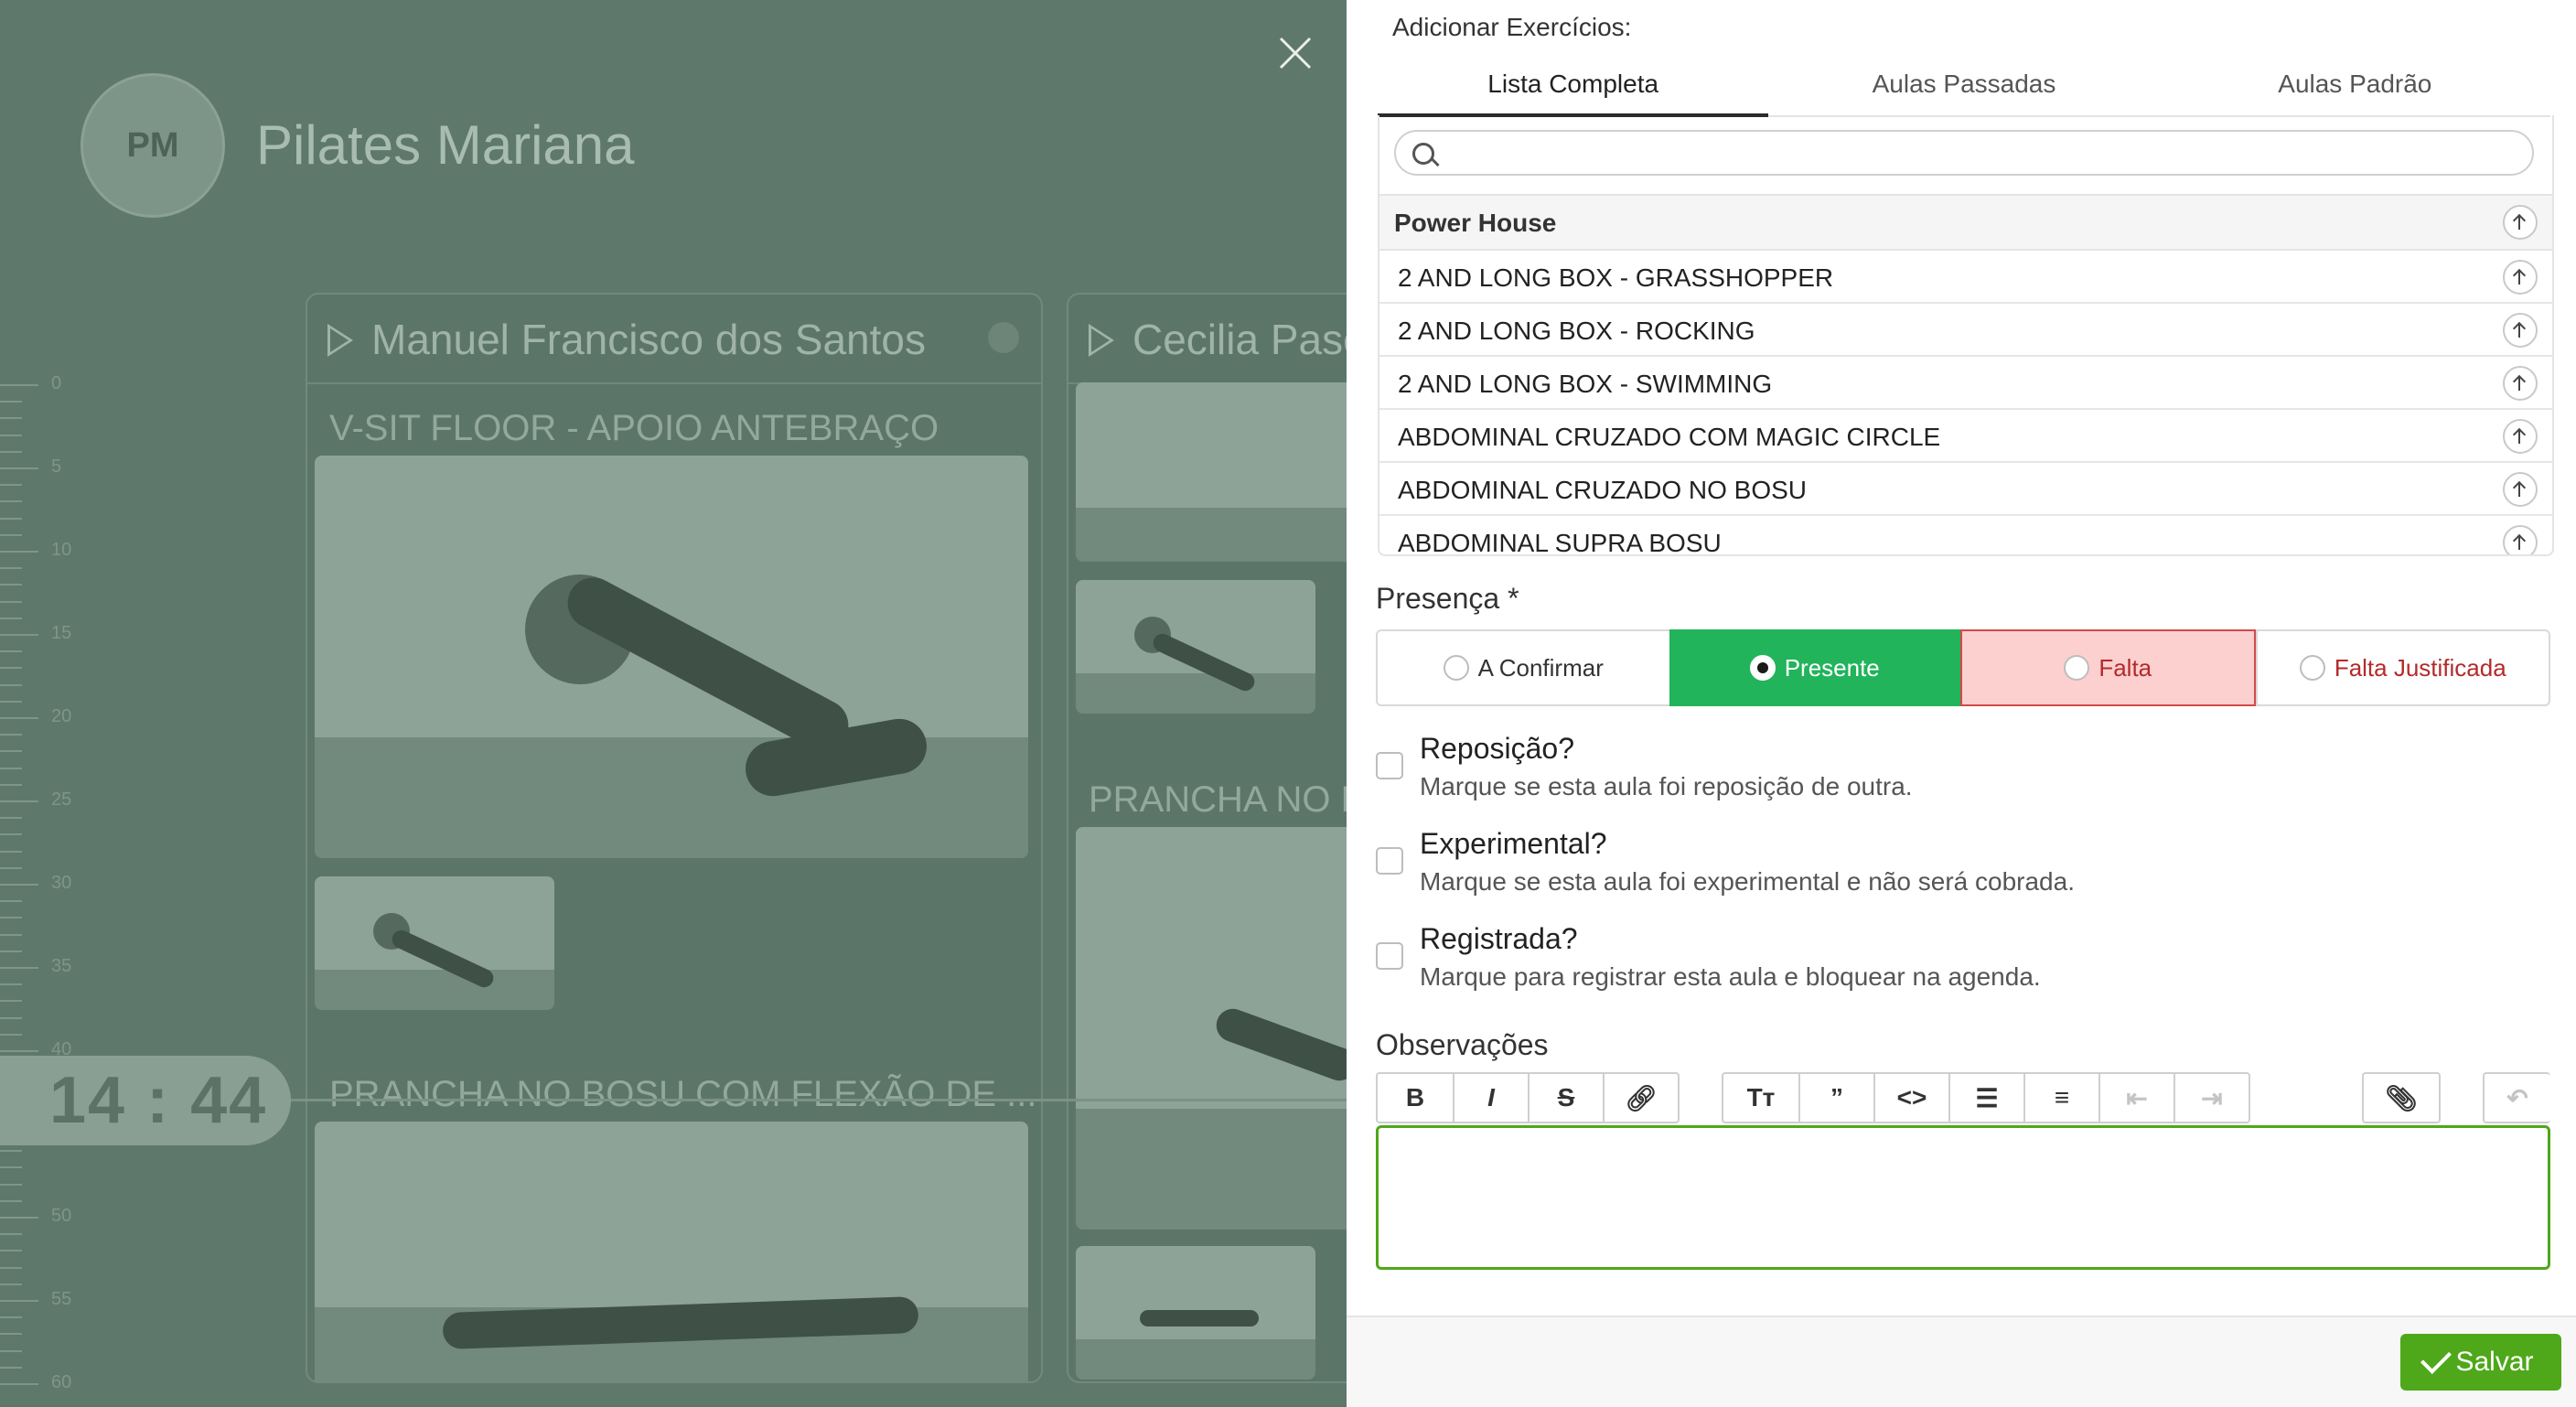 The width and height of the screenshot is (2576, 1407). Describe the element at coordinates (2212, 1098) in the screenshot. I see `indent-button: ⇥` at that location.